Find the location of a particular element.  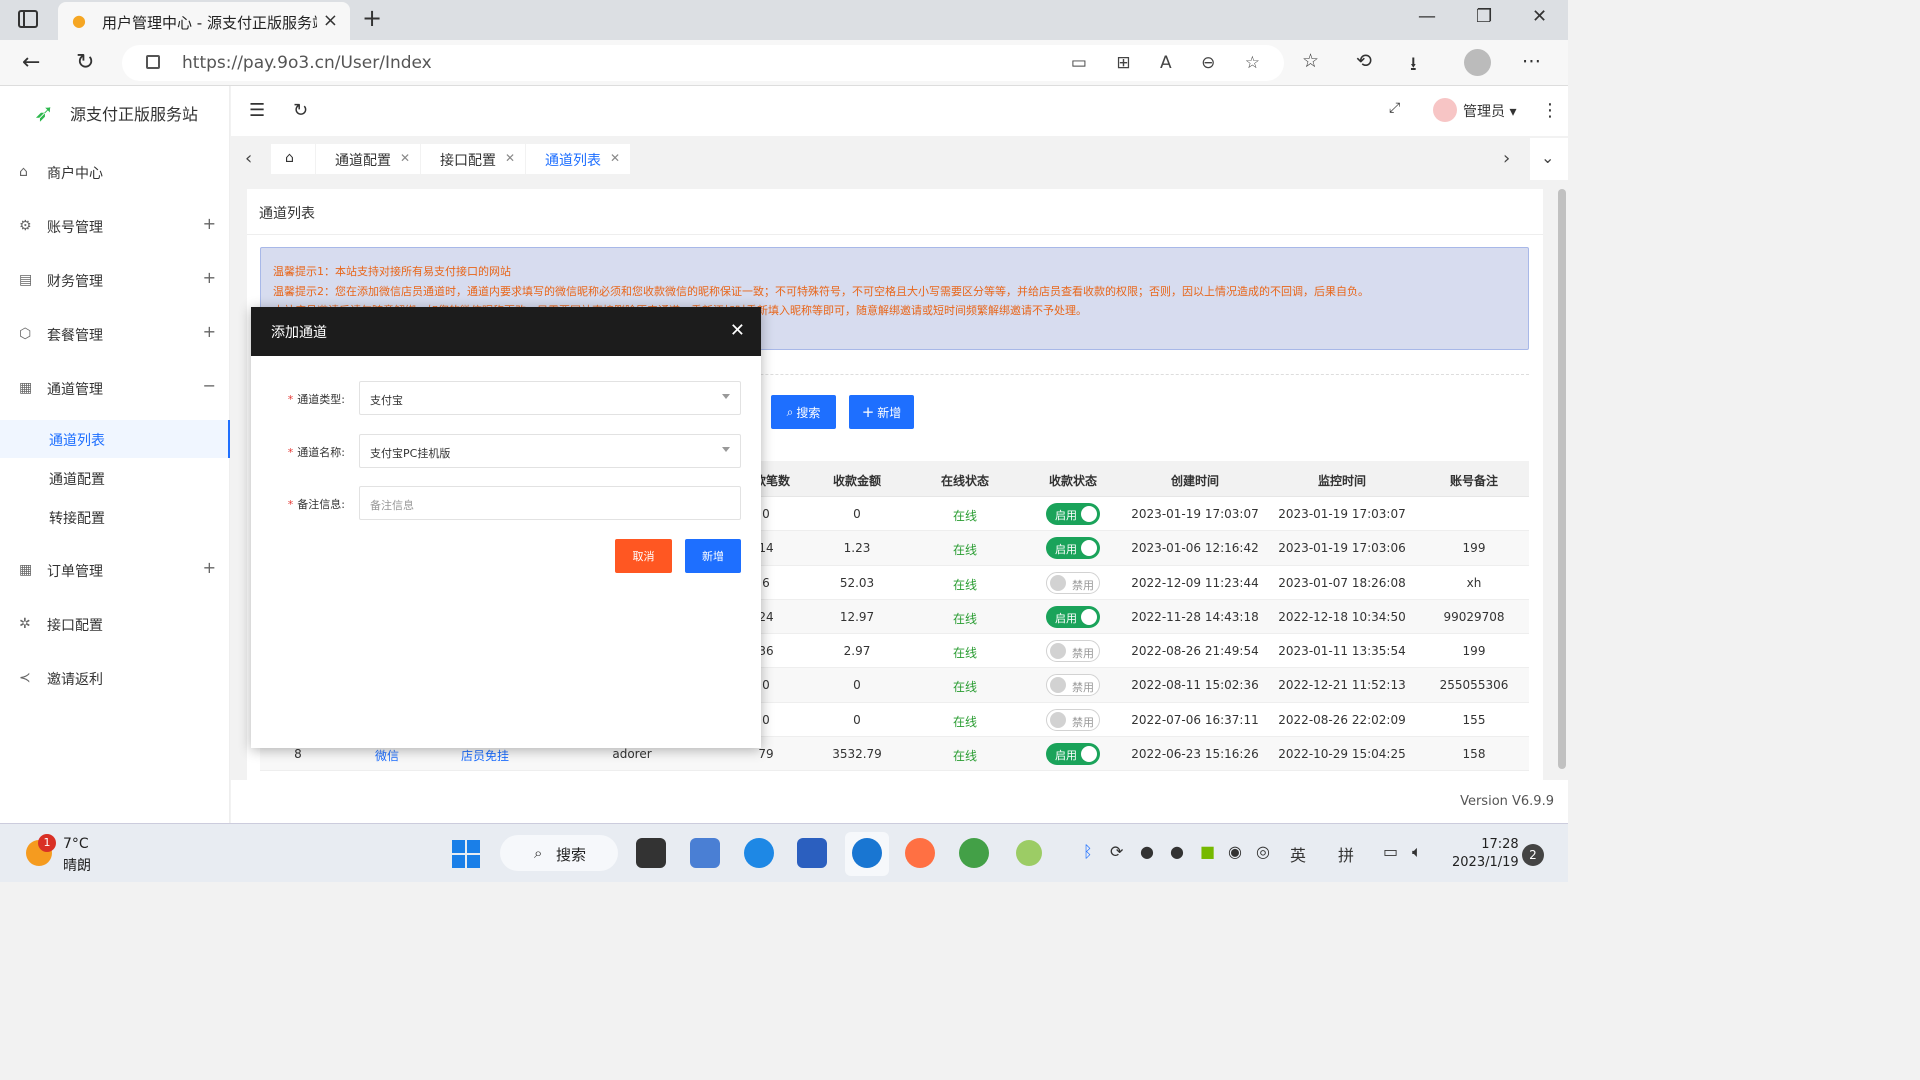

cell-note: xh is located at coordinates (1474, 582).